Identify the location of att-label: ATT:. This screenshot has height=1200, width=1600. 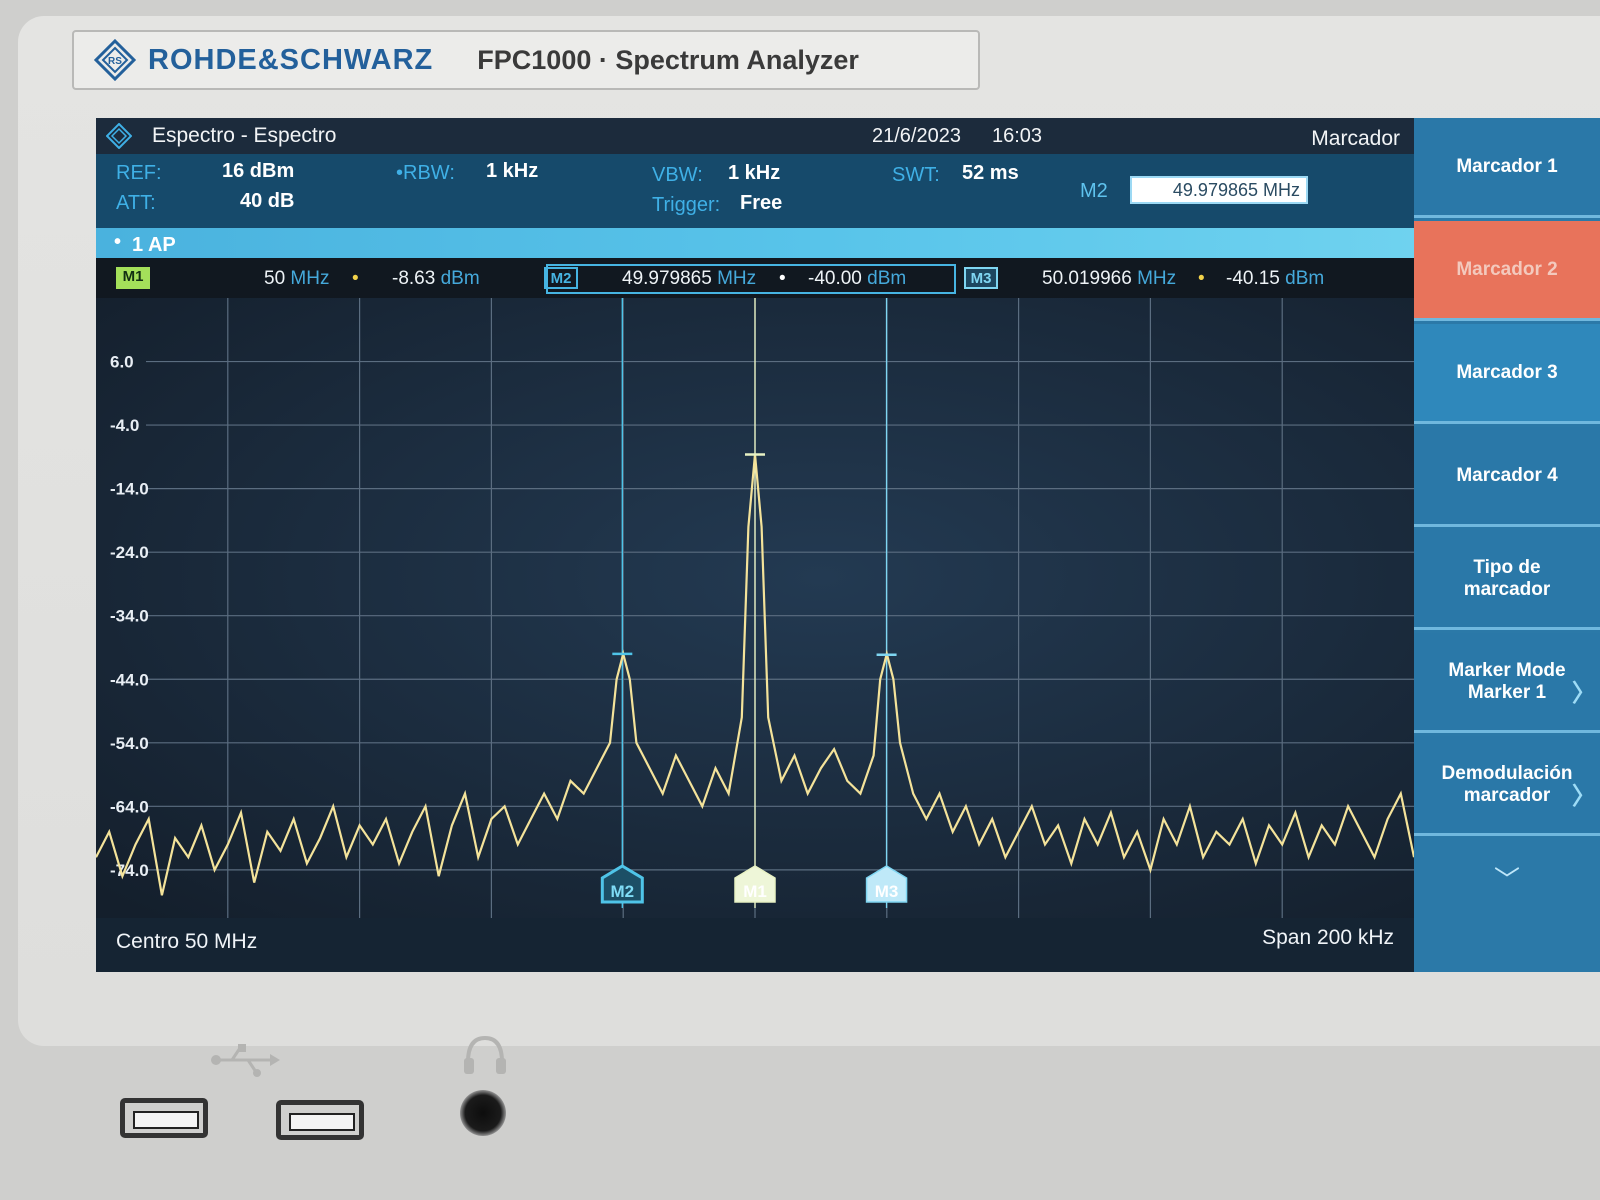
(136, 203).